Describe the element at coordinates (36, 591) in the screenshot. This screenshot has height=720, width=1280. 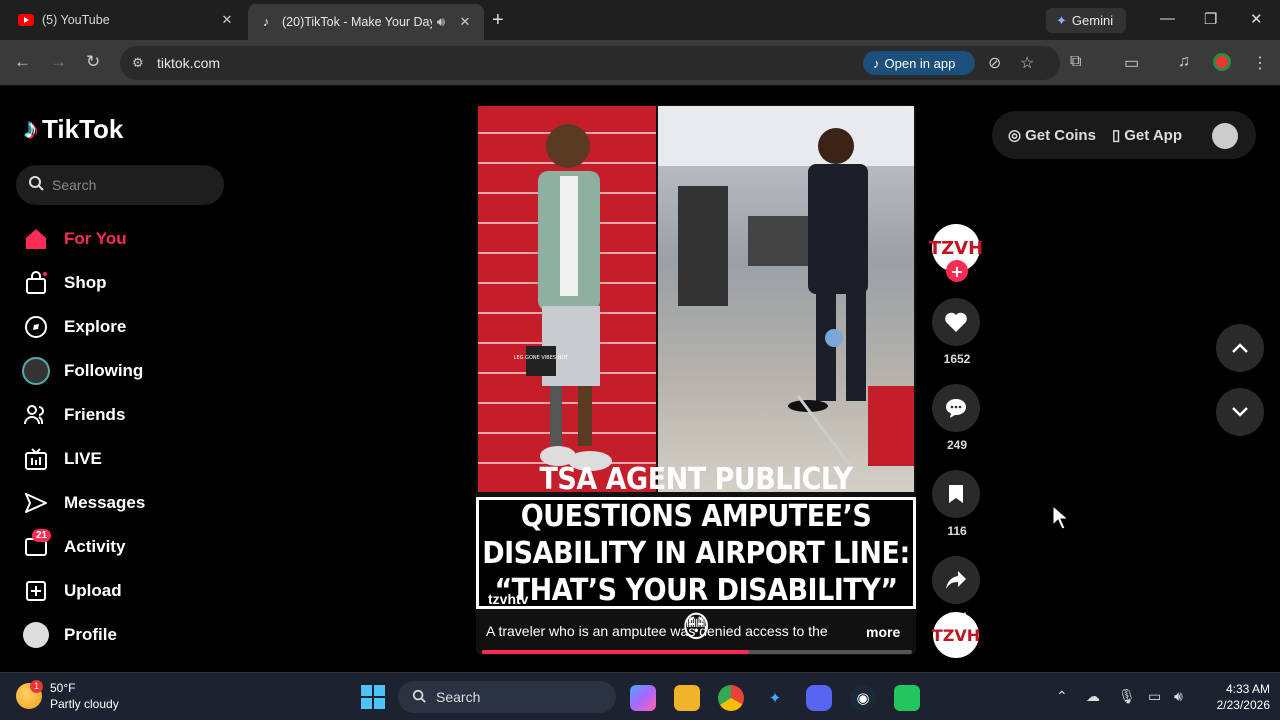
I see `upload-icon` at that location.